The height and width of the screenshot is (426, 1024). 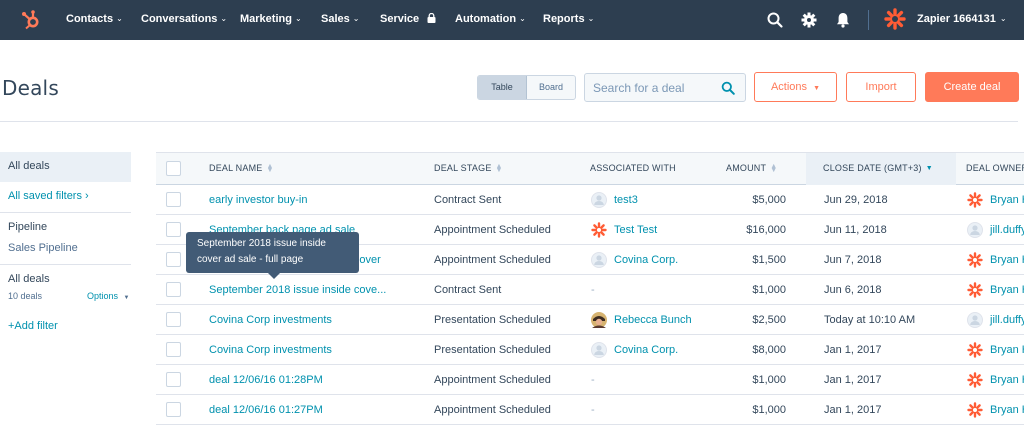 I want to click on board-view-button: Board, so click(x=551, y=87).